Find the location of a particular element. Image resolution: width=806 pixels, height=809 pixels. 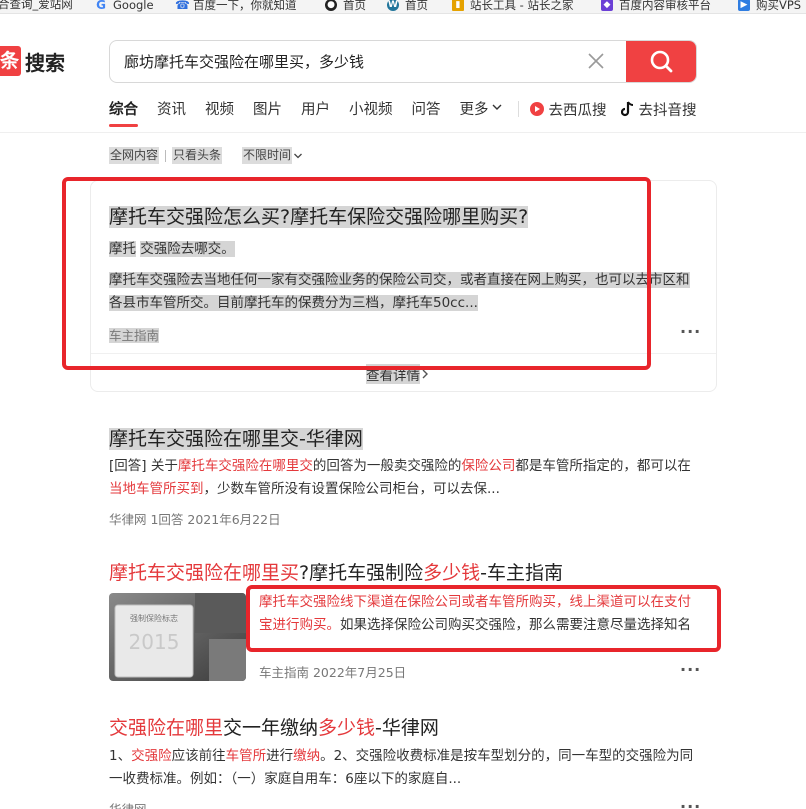

tab-users: 用户 is located at coordinates (315, 113).